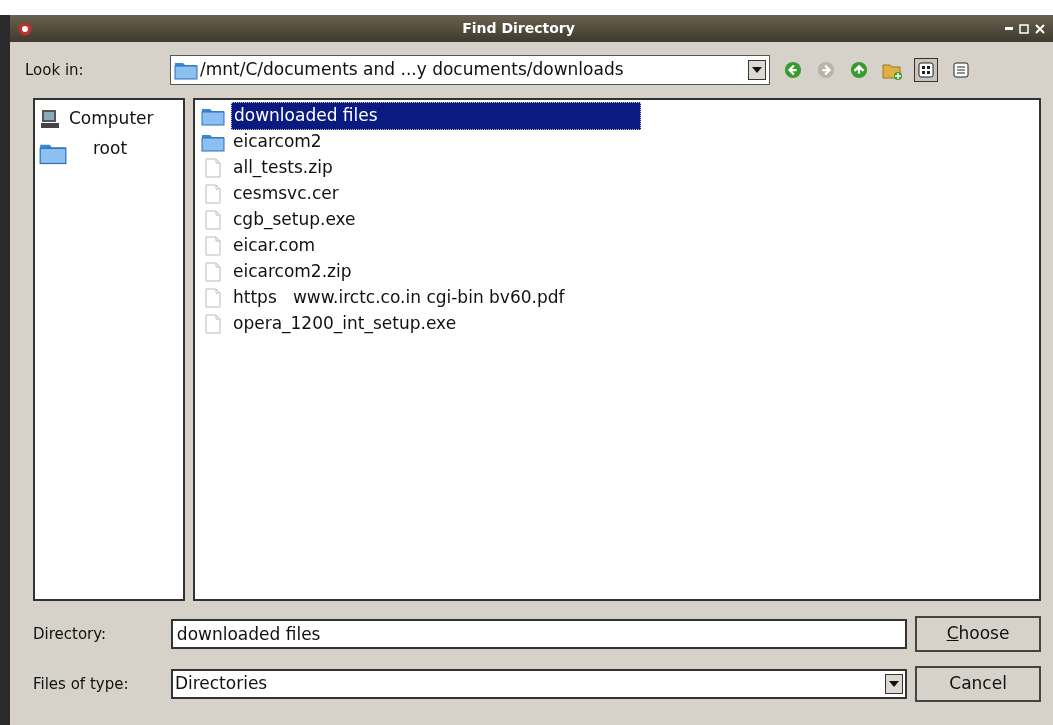 Image resolution: width=1053 pixels, height=725 pixels. What do you see at coordinates (793, 70) in the screenshot?
I see `back-button` at bounding box center [793, 70].